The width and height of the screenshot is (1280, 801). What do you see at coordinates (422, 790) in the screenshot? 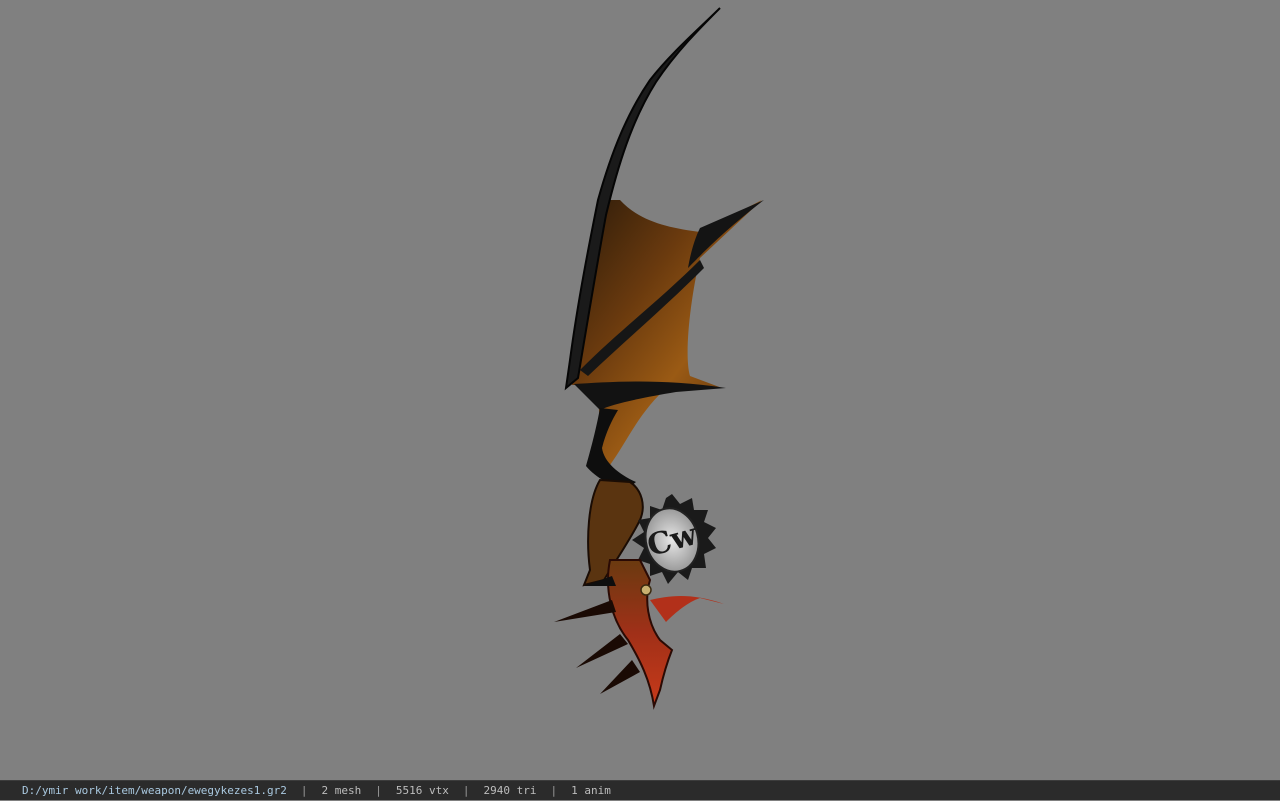
I see `vertex-count: 5516 vtx` at bounding box center [422, 790].